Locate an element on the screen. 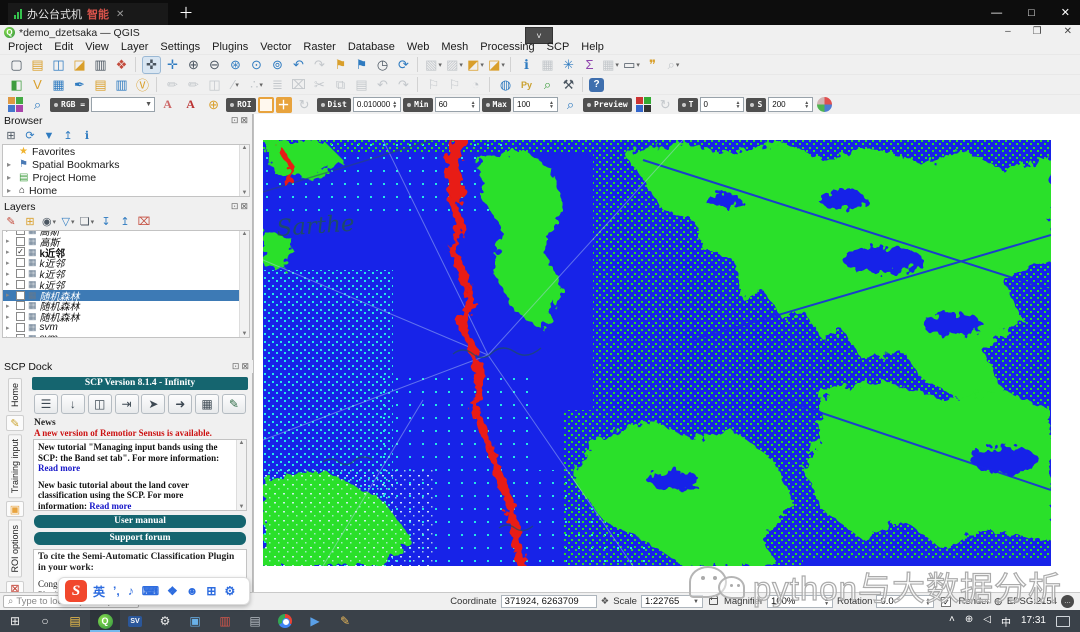  notifications-button is located at coordinates (1063, 621).